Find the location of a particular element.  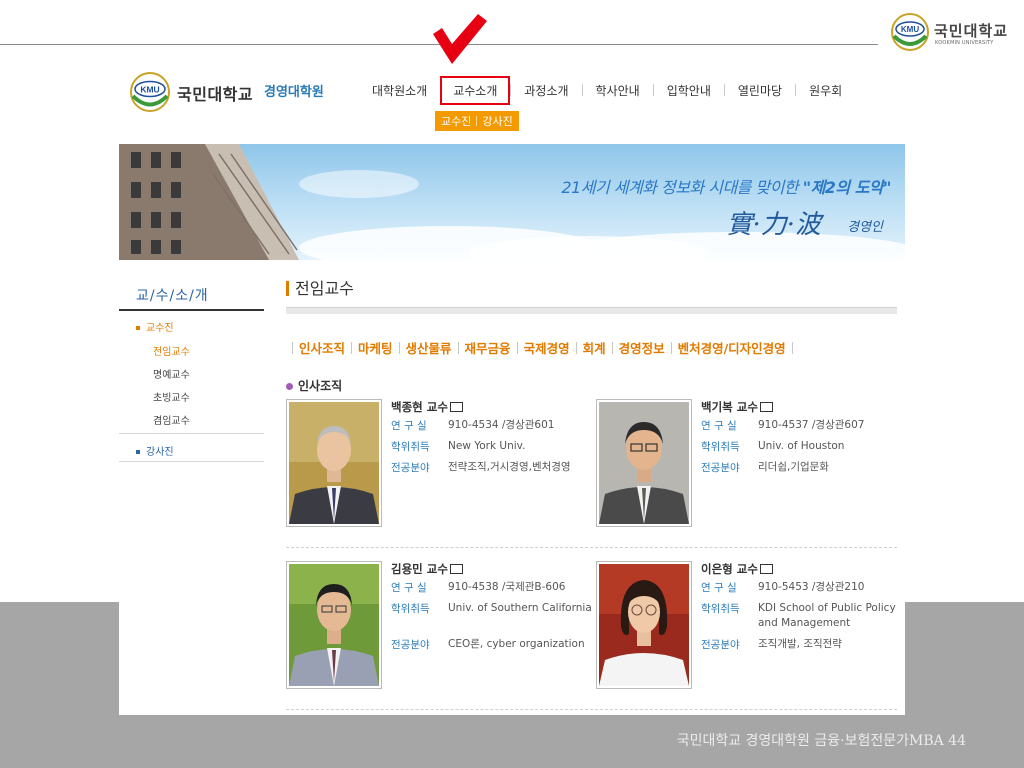

subtab-lecturers: 강사진 is located at coordinates (497, 121).